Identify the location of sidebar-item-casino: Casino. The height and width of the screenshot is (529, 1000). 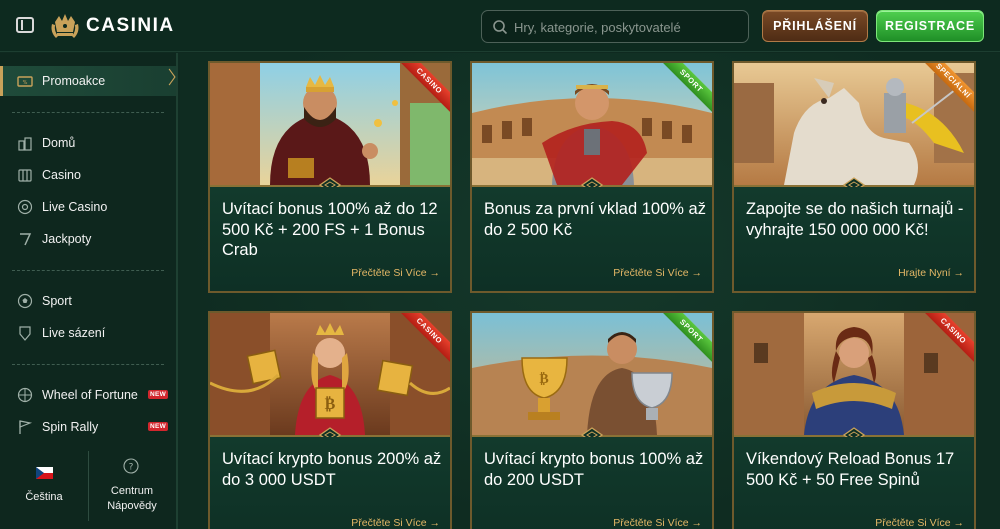
(88, 175).